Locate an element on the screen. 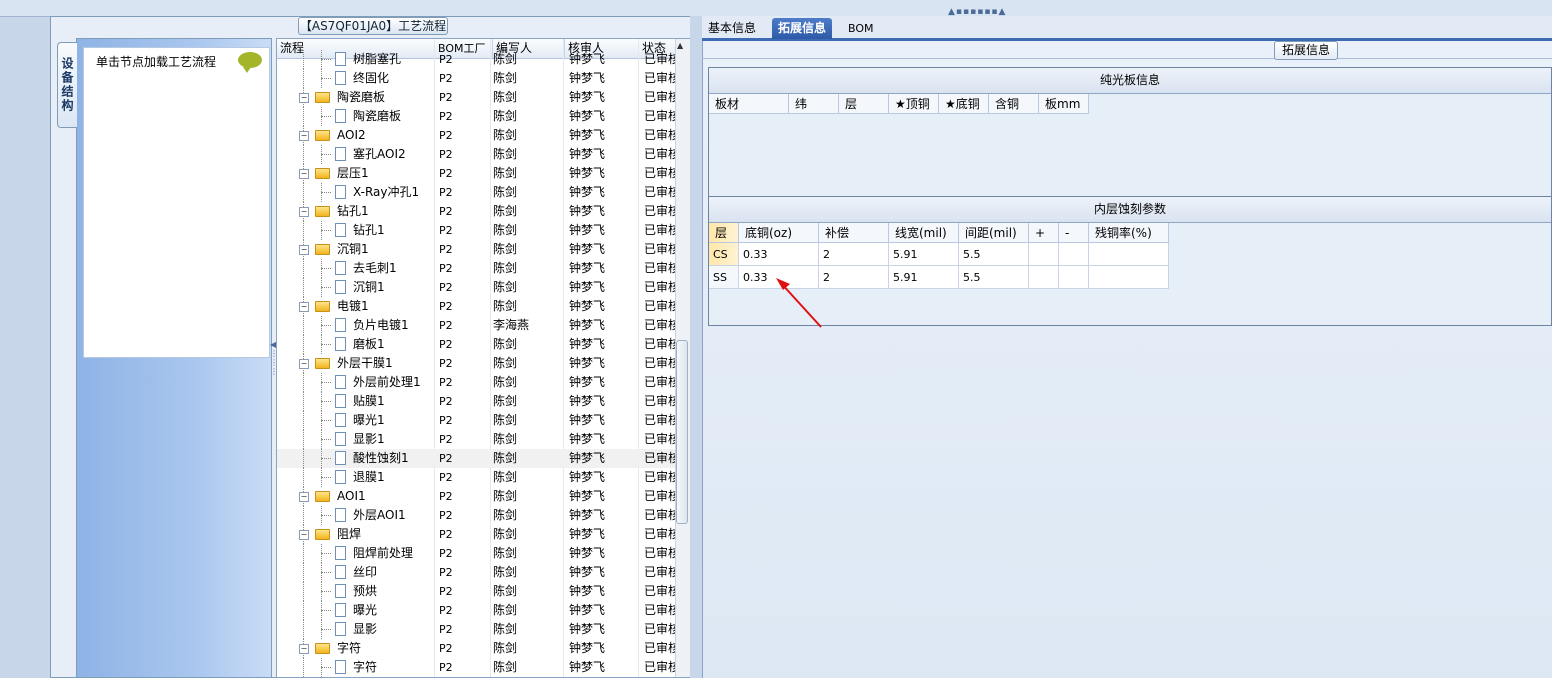 This screenshot has height=678, width=1552. table-row: 阻焊前处理 P2 陈剑 钟梦飞 已审核 is located at coordinates (476, 553).